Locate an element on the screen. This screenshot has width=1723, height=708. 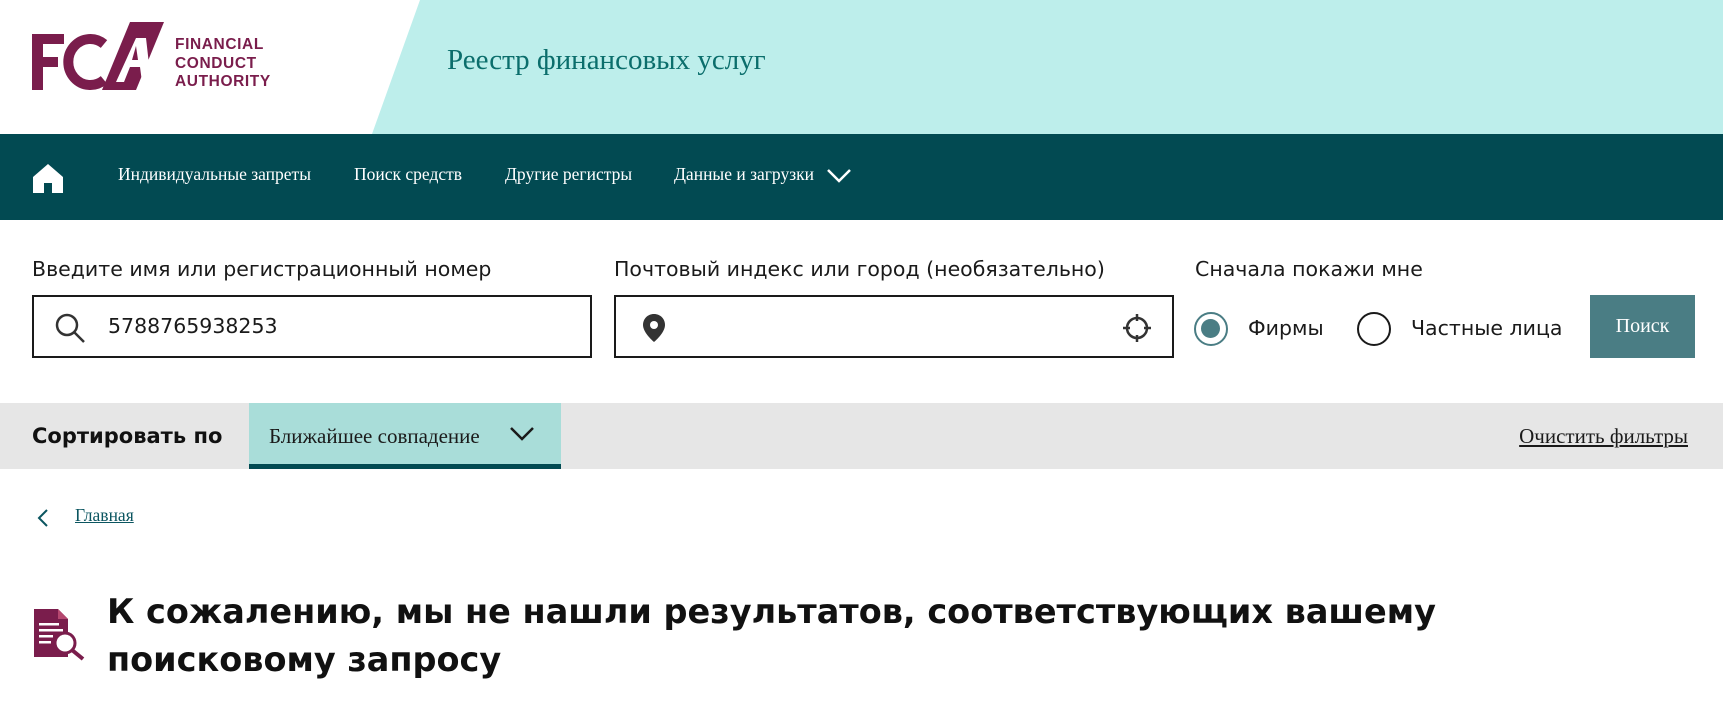
nav-item-data-downloads: Данные и загрузки is located at coordinates (744, 174).